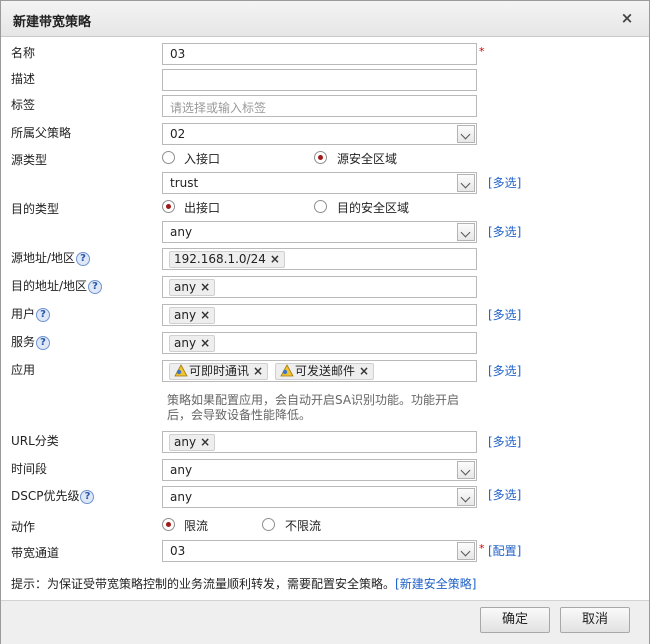 The width and height of the screenshot is (650, 644). I want to click on dscp-label-text: DSCP优先级, so click(45, 496).